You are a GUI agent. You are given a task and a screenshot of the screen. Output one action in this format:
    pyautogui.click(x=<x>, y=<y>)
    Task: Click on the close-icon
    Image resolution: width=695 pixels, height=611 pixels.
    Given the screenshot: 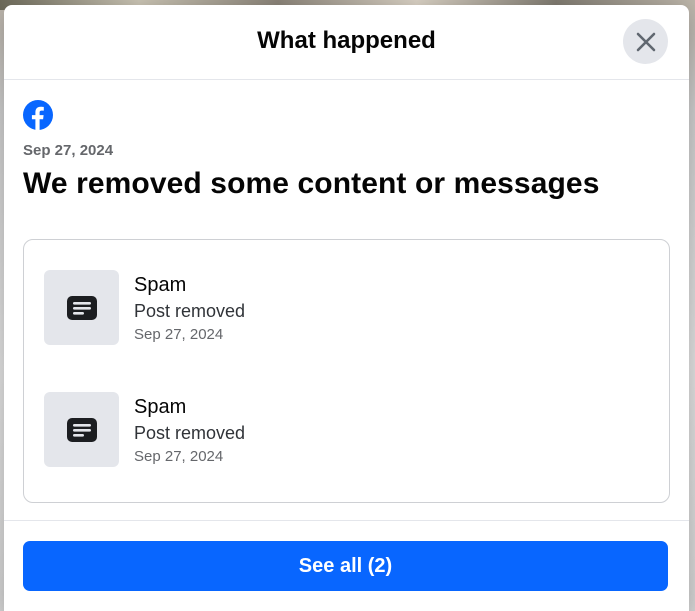 What is the action you would take?
    pyautogui.click(x=645, y=41)
    